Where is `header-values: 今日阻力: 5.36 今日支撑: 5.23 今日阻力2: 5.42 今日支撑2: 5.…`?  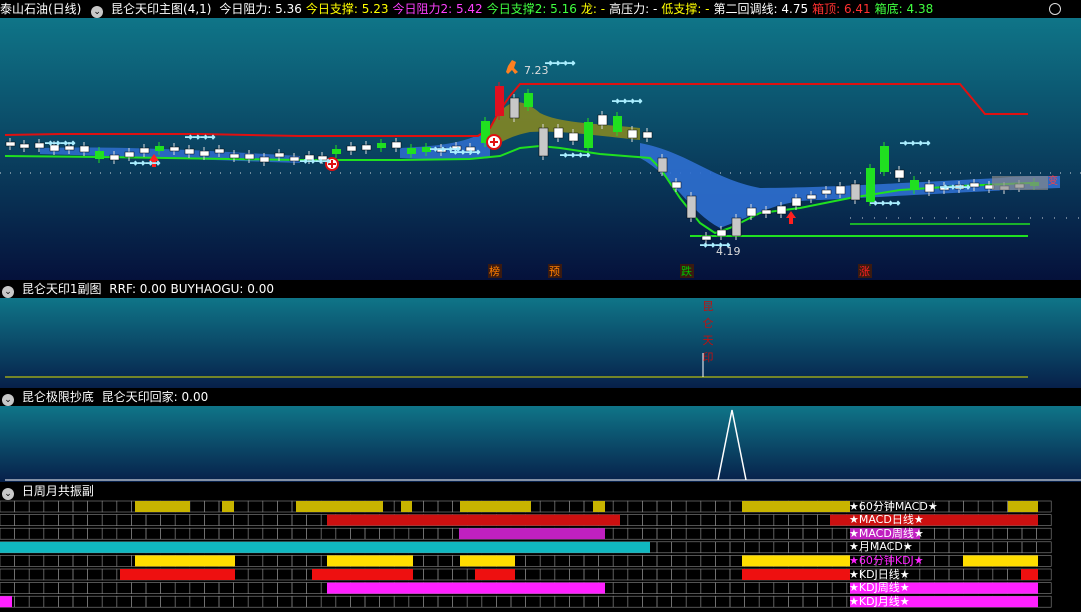 header-values: 今日阻力: 5.36 今日支撑: 5.23 今日阻力2: 5.42 今日支撑2: 5.… is located at coordinates (578, 9).